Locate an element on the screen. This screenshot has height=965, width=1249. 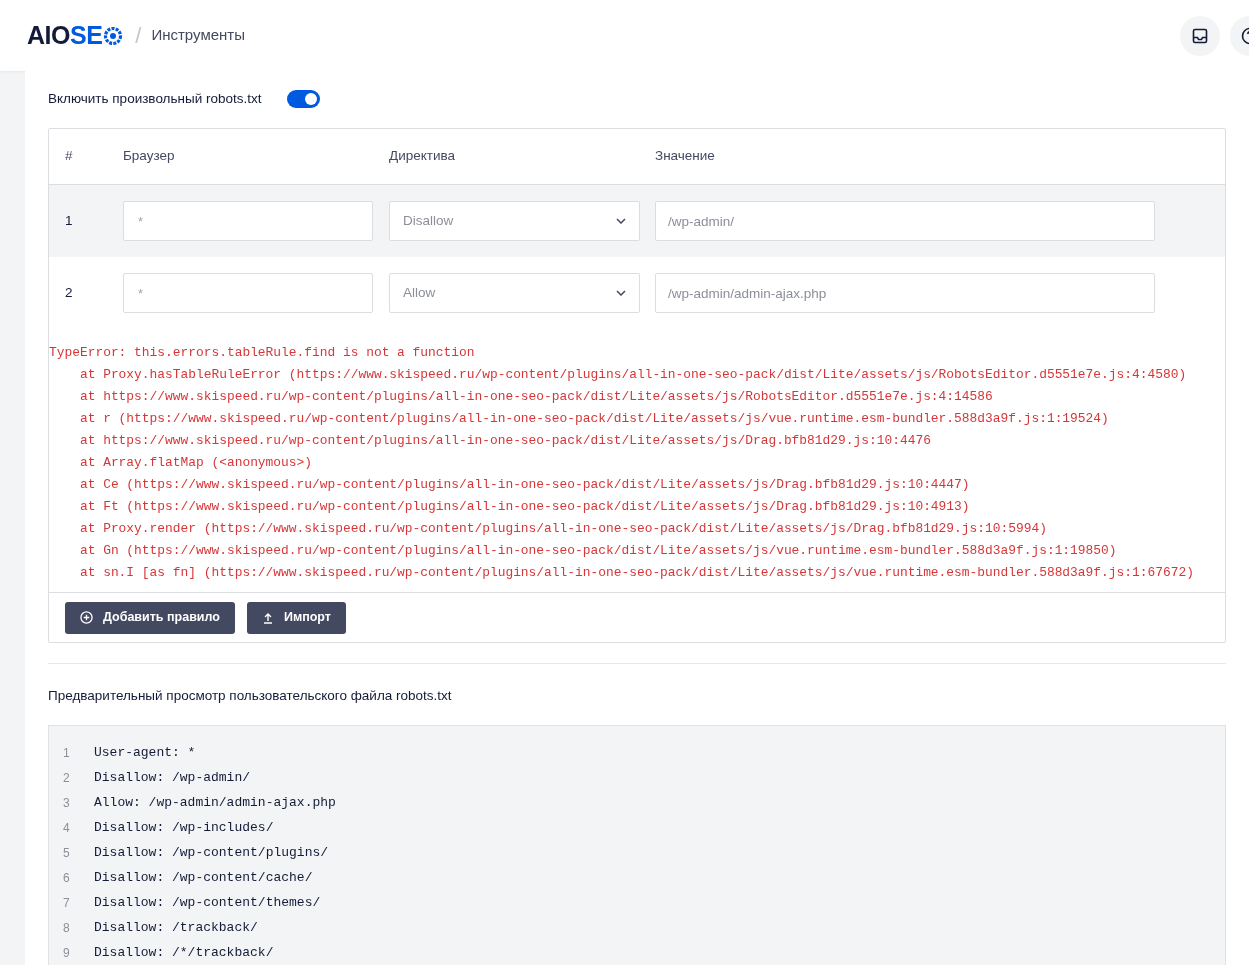
line-number: 1 is located at coordinates (66, 753).